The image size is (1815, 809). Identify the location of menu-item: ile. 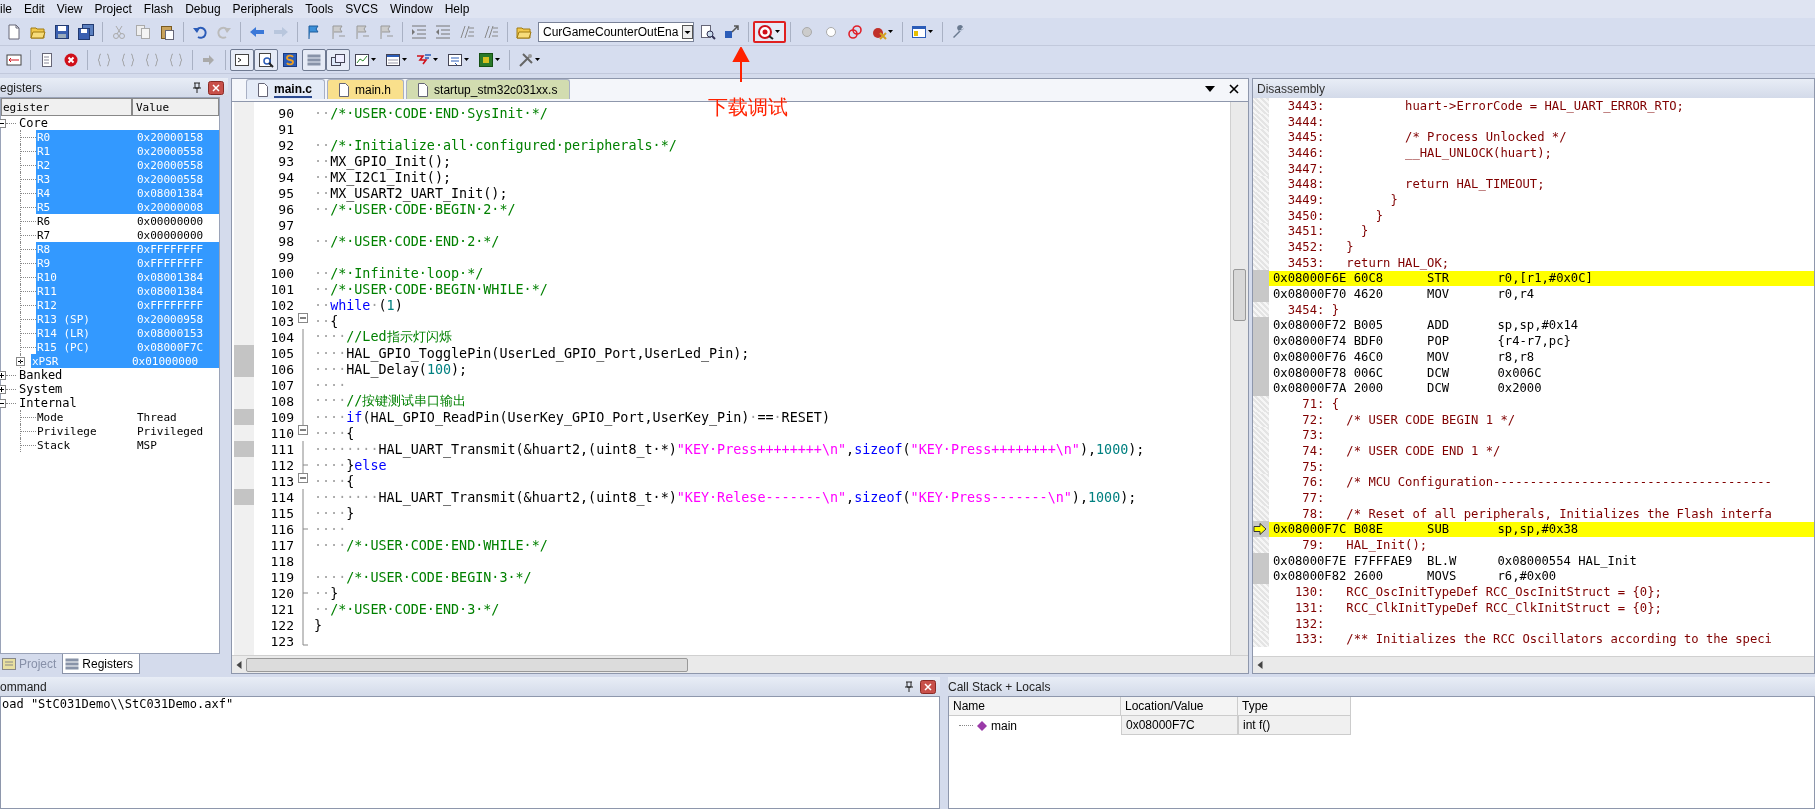
(9, 9).